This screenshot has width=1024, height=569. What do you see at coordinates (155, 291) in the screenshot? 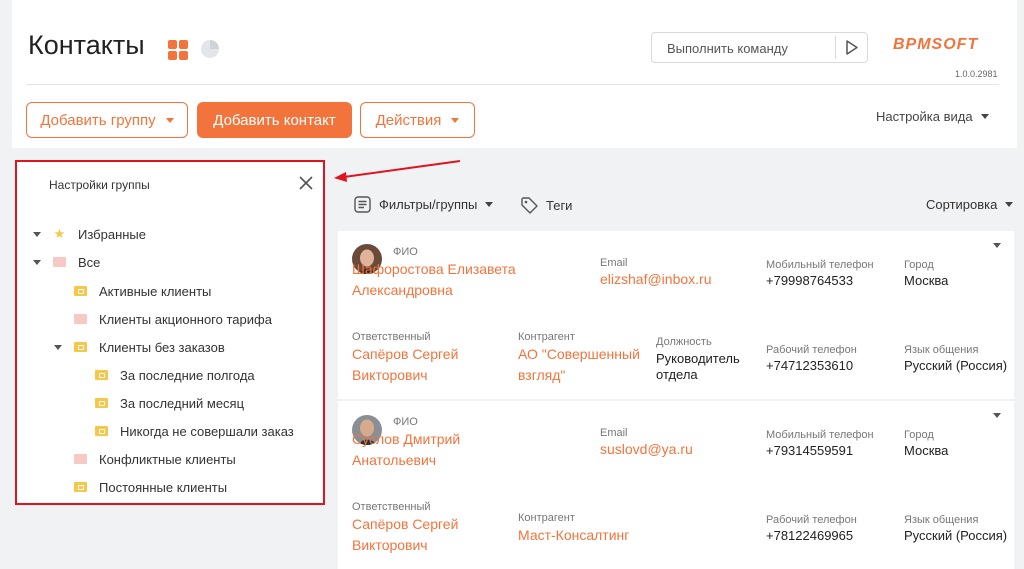
I see `tree-item-label: Активные клиенты` at bounding box center [155, 291].